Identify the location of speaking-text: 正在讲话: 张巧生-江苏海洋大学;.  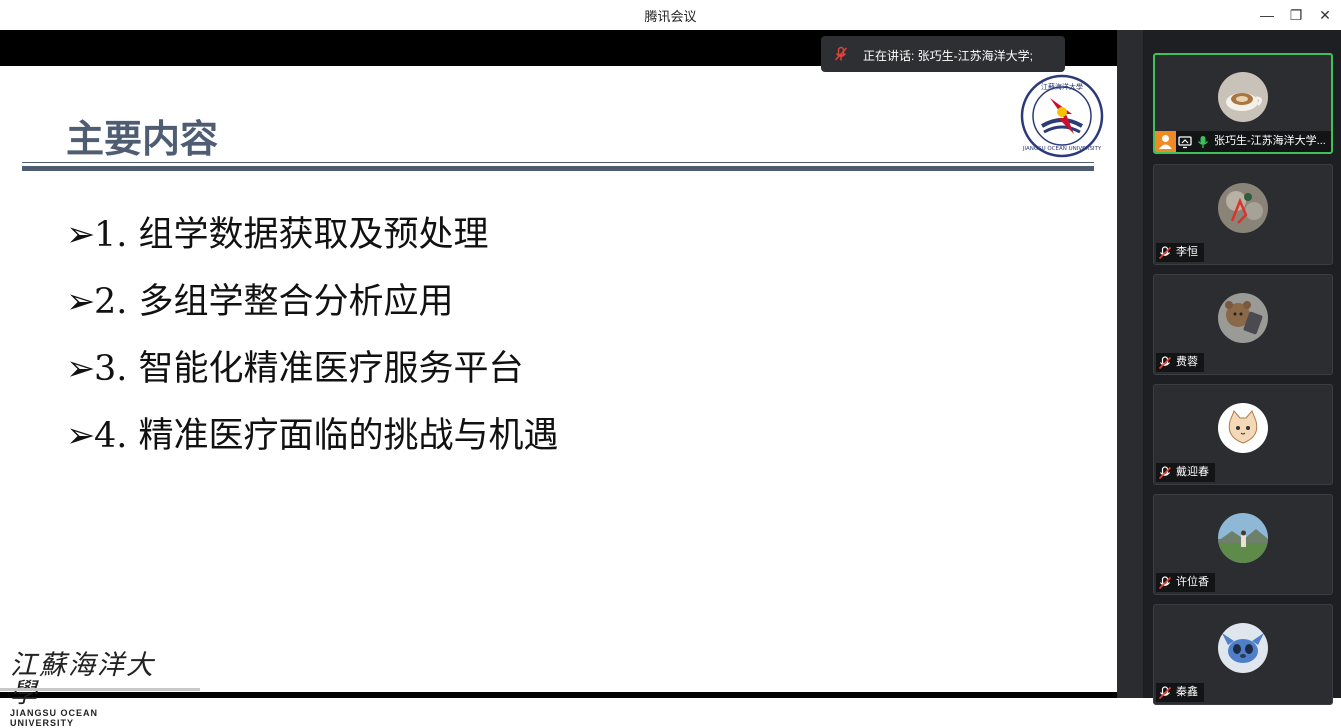
(948, 56).